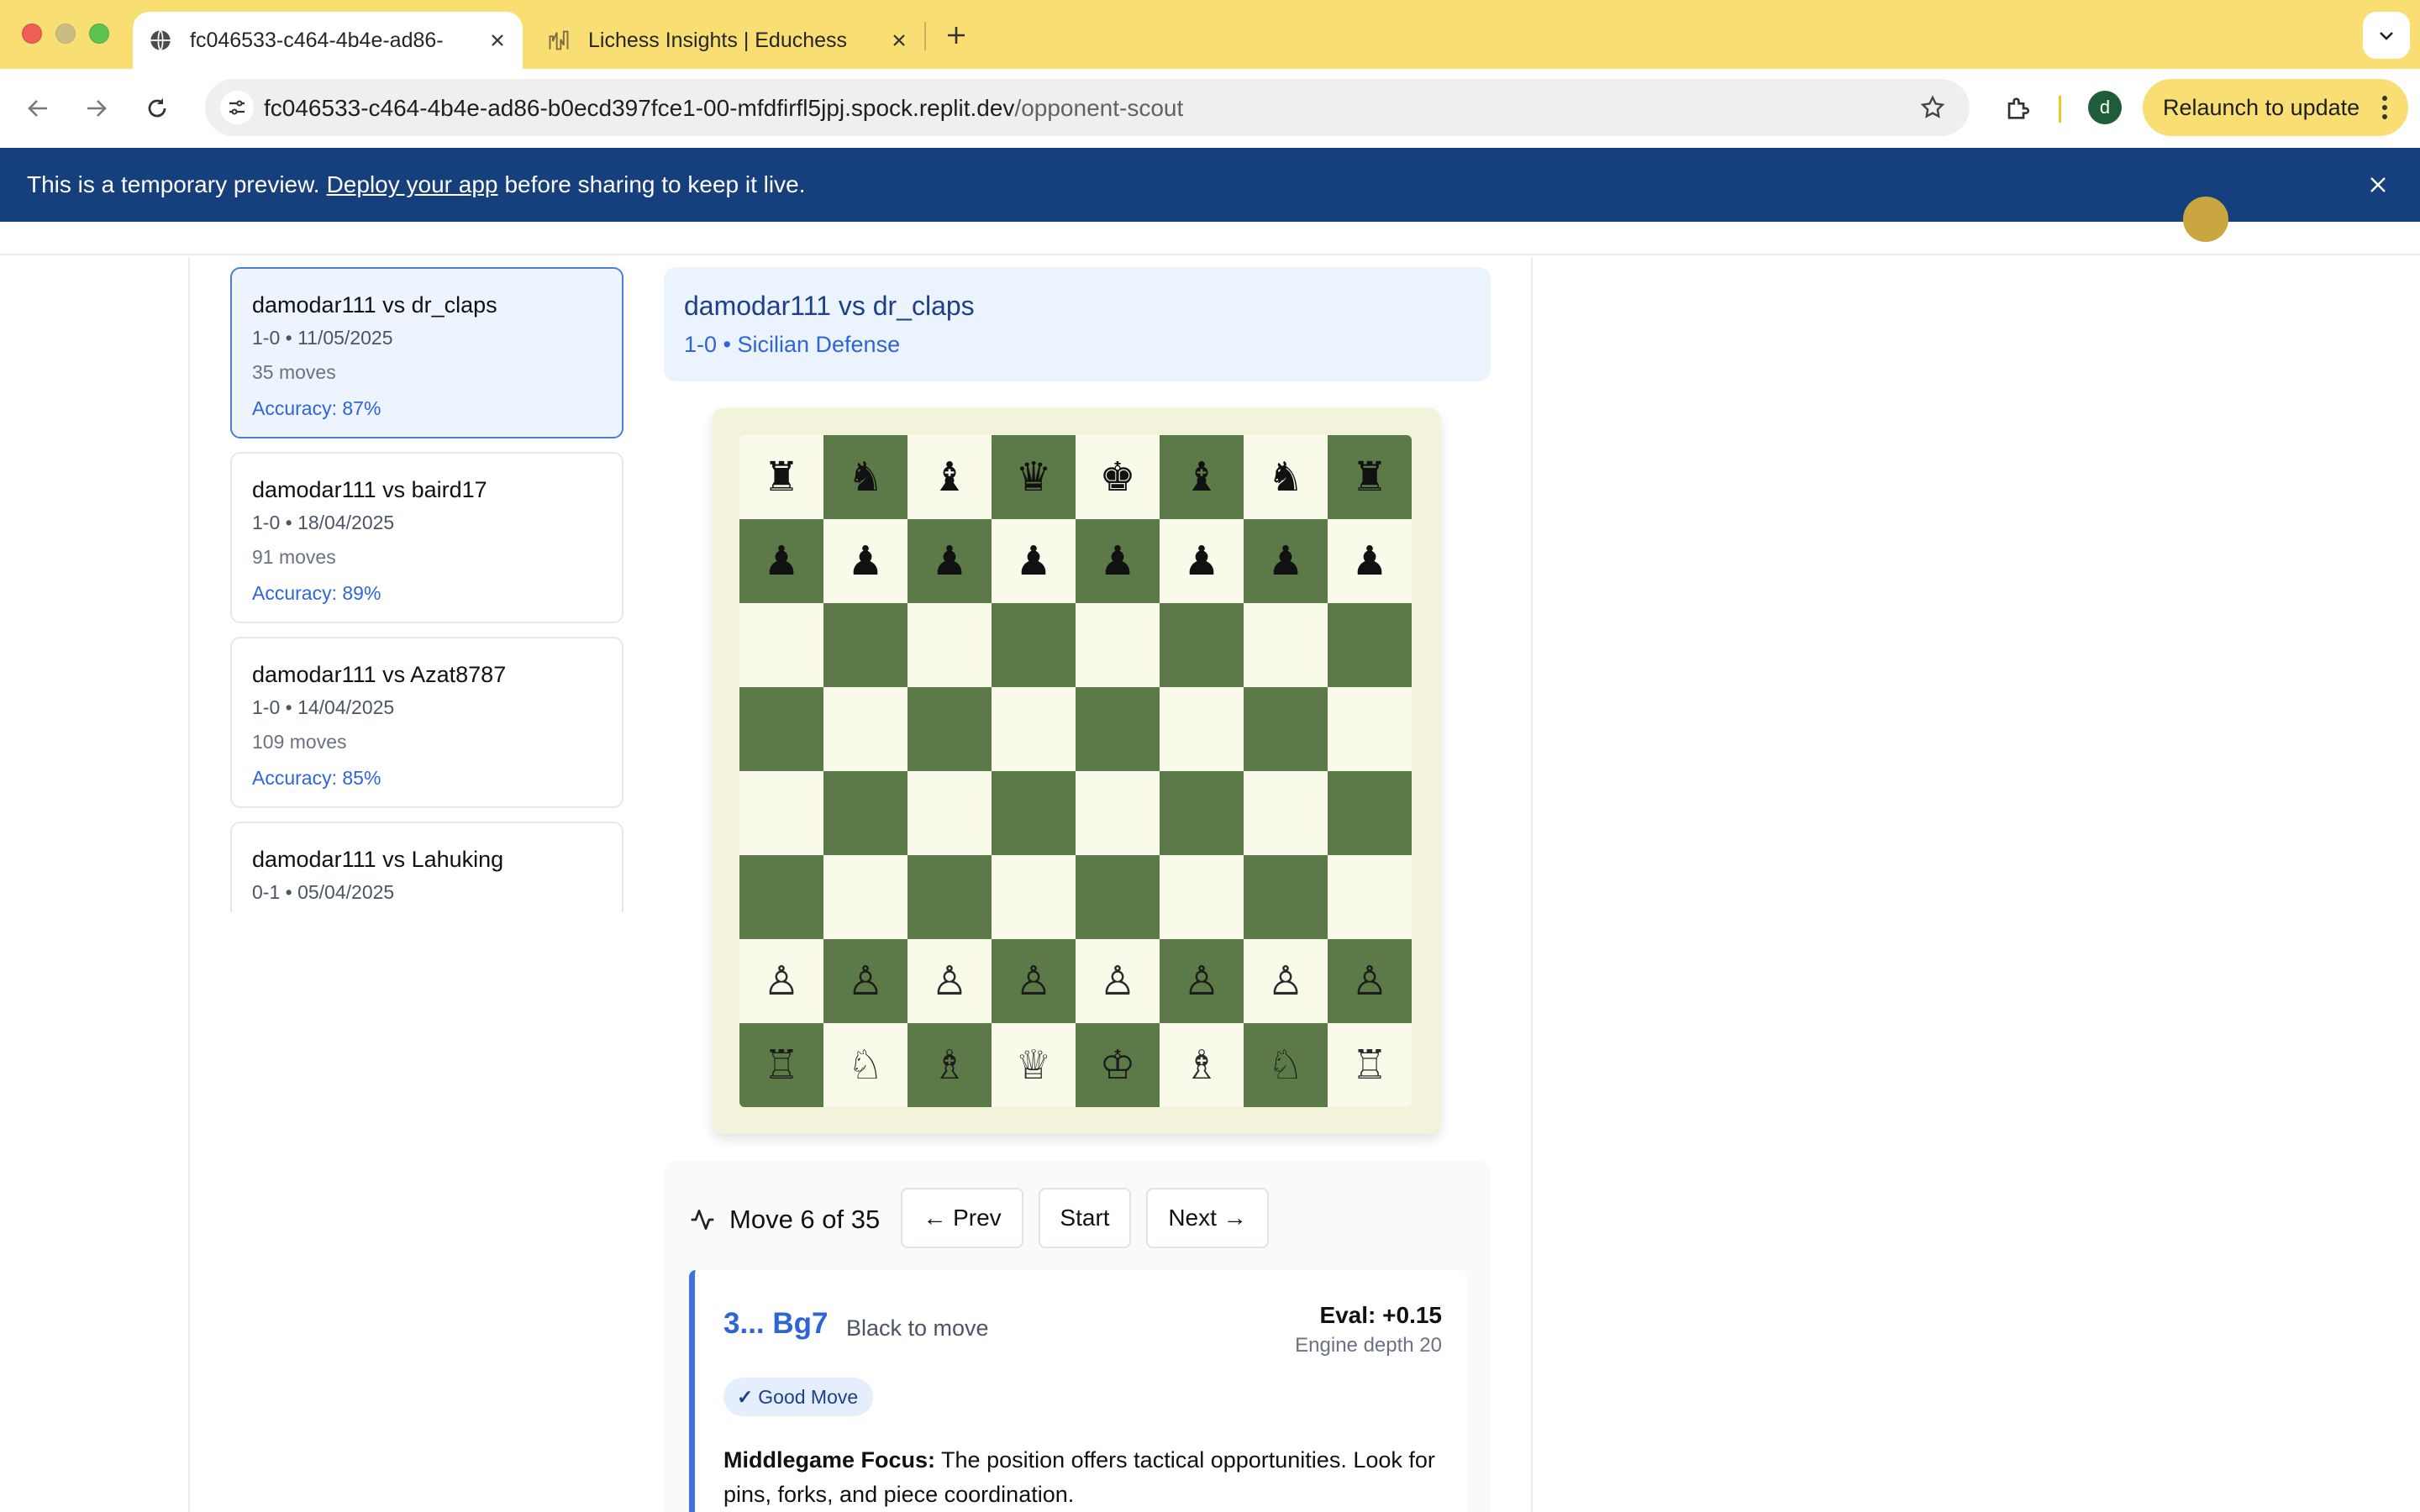  I want to click on square-c1: ♗, so click(950, 1065).